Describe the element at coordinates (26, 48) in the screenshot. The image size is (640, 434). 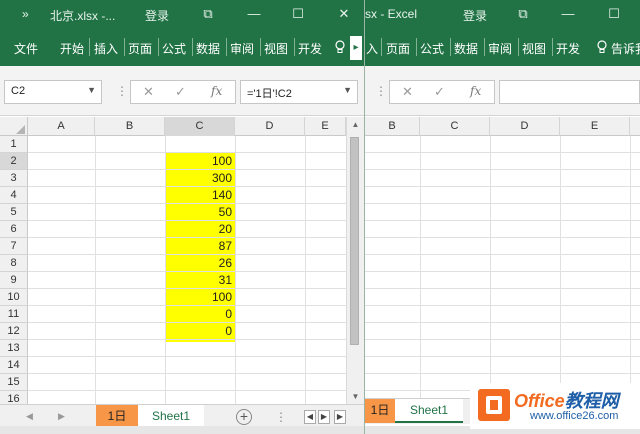
I see `tab-file: 文件` at that location.